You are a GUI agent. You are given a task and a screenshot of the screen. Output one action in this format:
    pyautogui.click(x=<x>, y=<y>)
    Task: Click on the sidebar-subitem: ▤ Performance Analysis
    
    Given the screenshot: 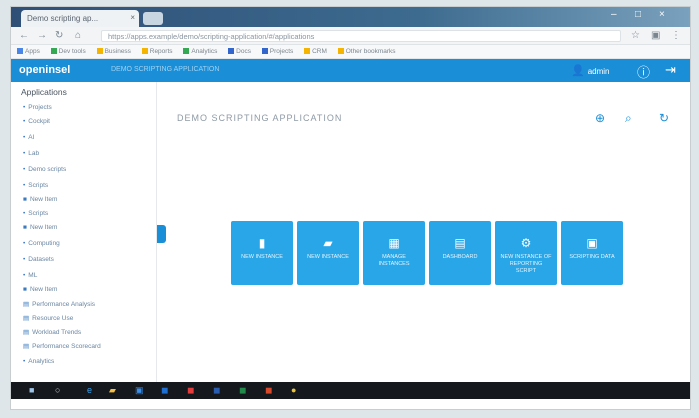 What is the action you would take?
    pyautogui.click(x=59, y=304)
    